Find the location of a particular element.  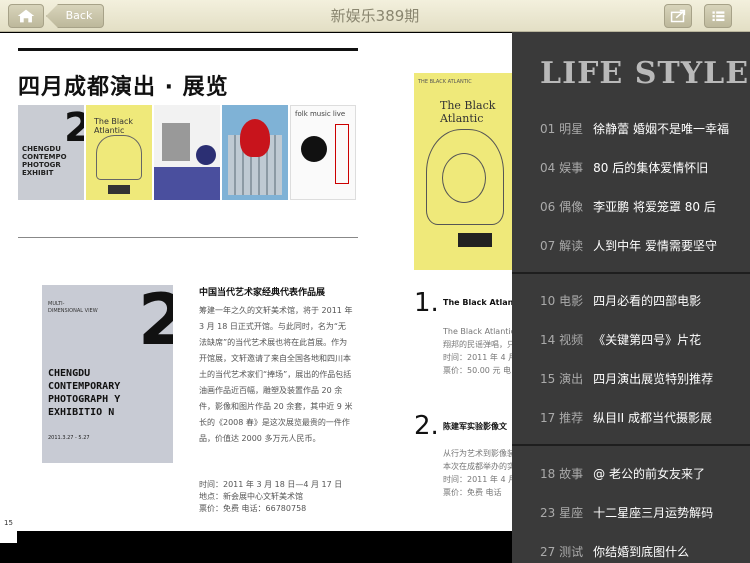

thumbnail-image-exhibition is located at coordinates (187, 152).